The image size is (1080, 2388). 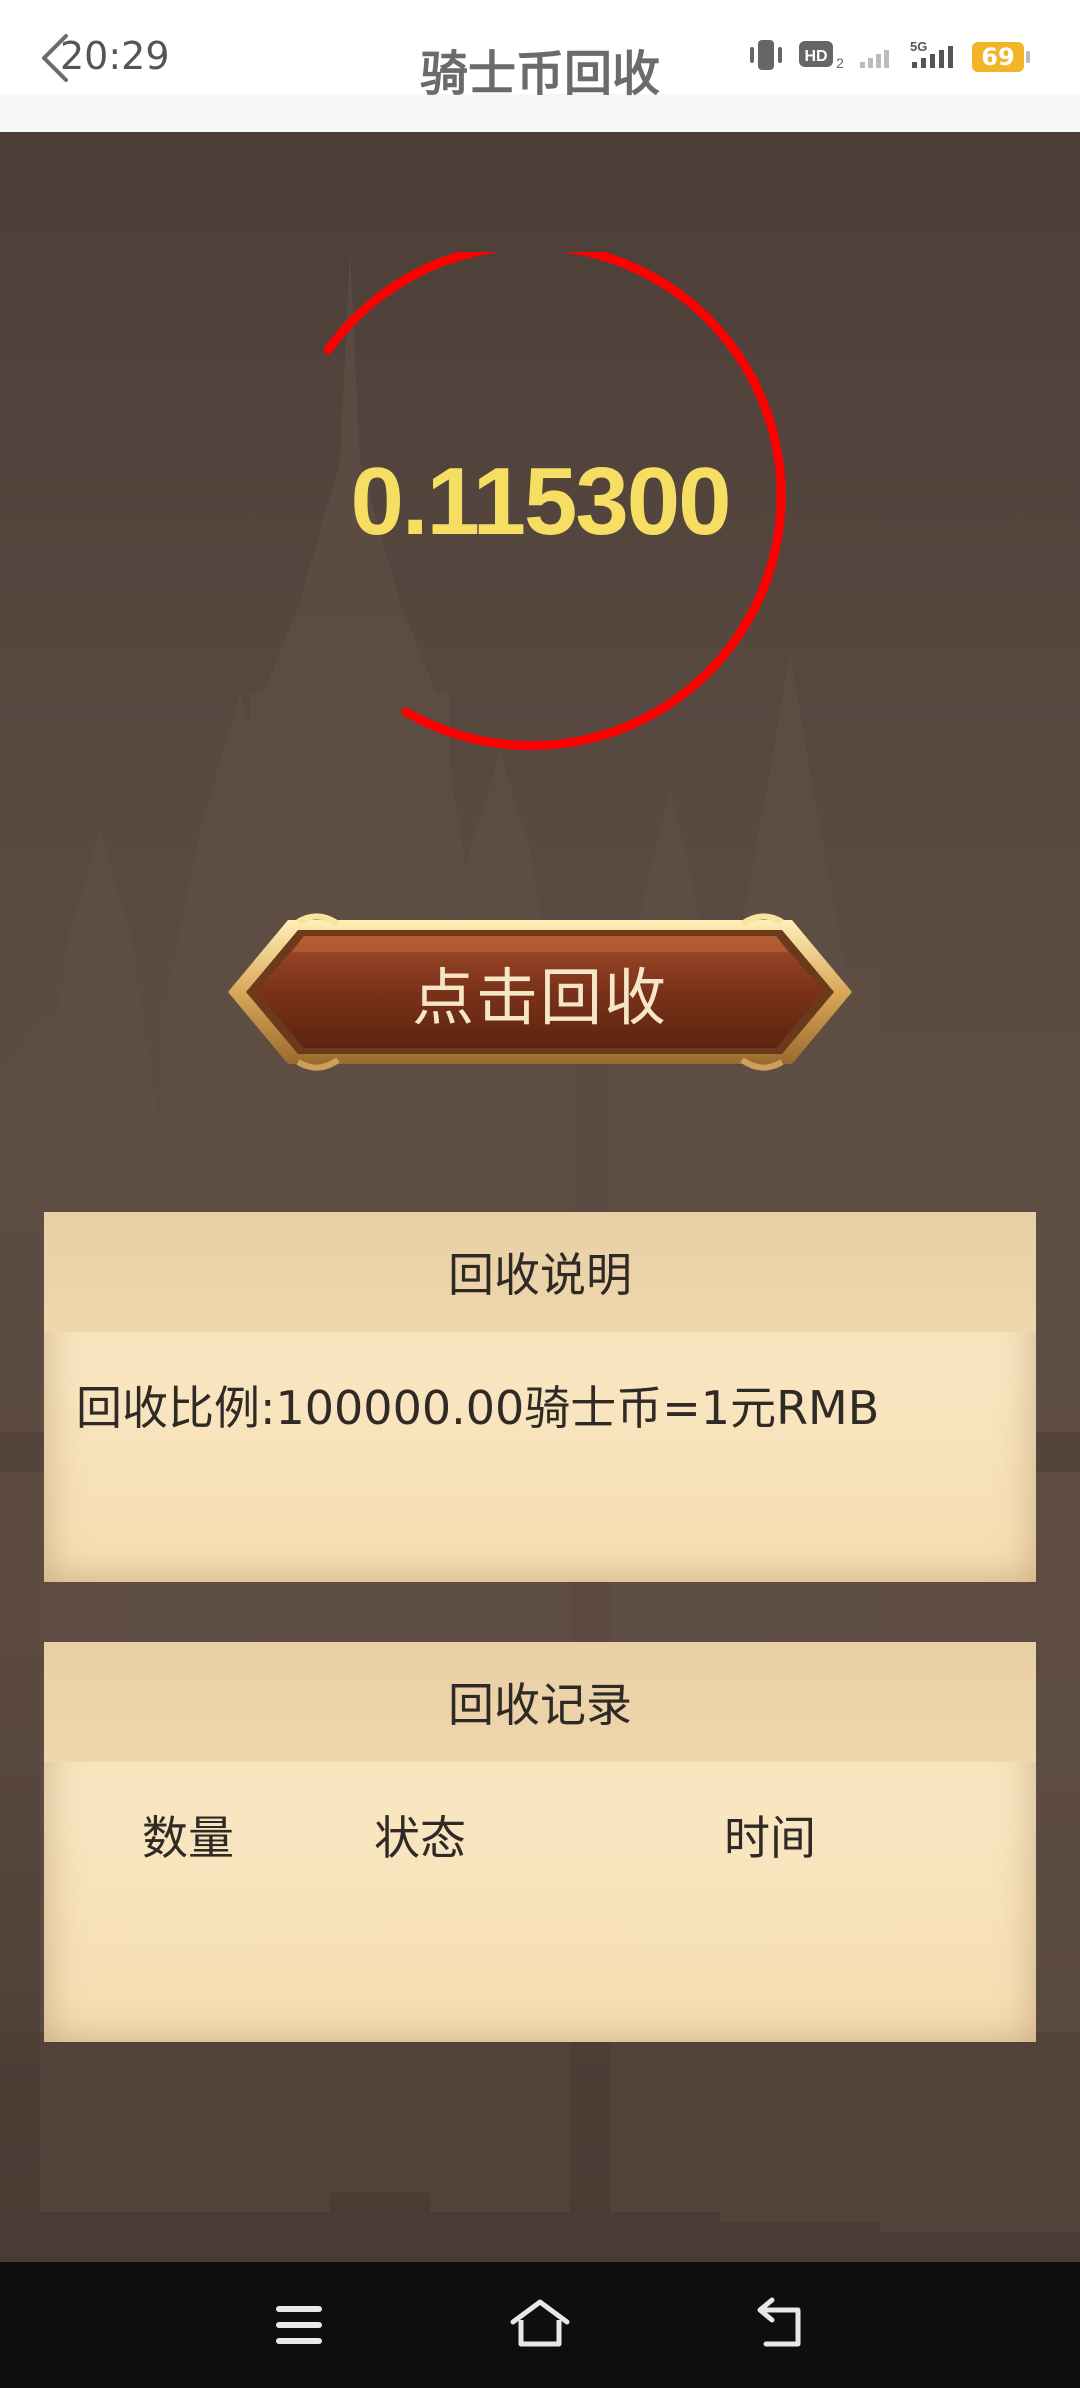 I want to click on recycle-explain-panel: 回收说明 回收比例:100000.00骑士币=1元RMB, so click(x=540, y=1397).